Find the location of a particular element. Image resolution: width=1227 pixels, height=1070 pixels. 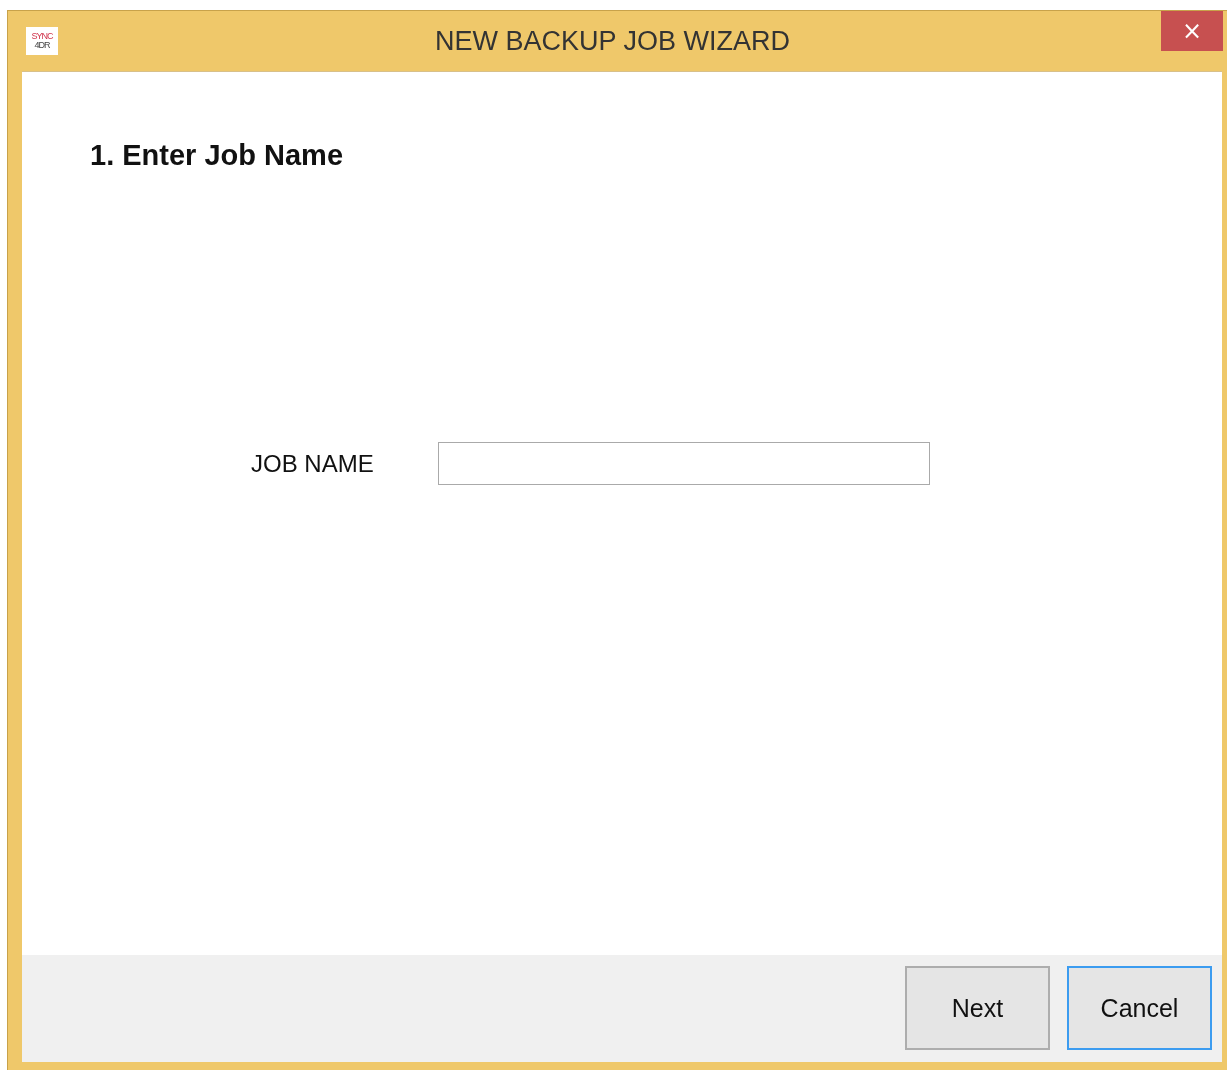

job-name-field is located at coordinates (684, 463).